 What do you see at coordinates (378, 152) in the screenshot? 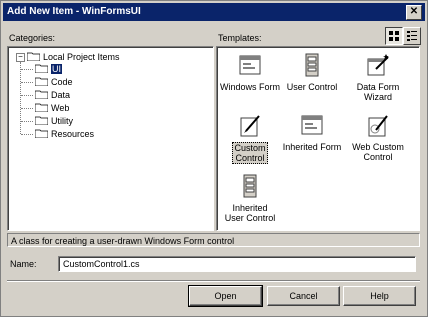
I see `template-label: Web Custom Control` at bounding box center [378, 152].